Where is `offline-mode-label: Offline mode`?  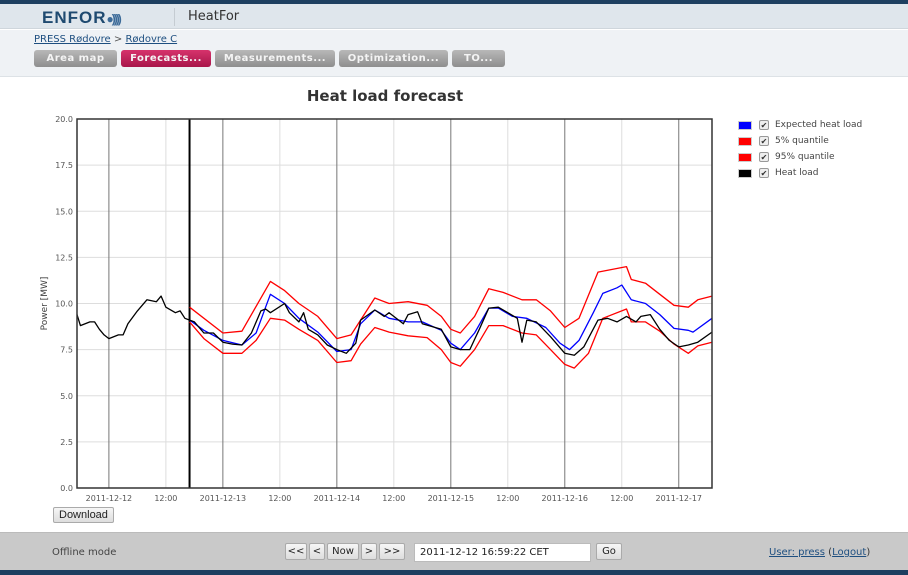
offline-mode-label: Offline mode is located at coordinates (84, 552).